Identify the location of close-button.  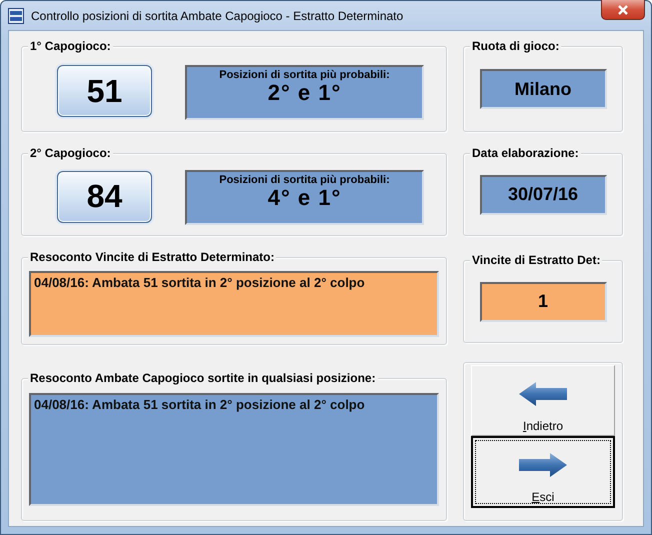
(623, 10).